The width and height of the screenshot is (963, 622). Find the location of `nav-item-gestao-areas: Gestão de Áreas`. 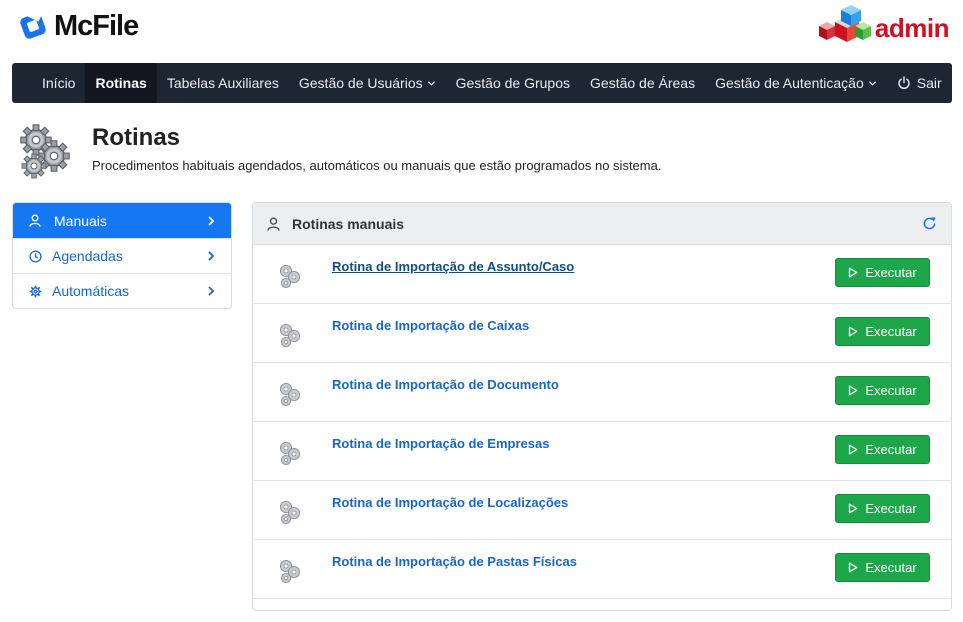

nav-item-gestao-areas: Gestão de Áreas is located at coordinates (642, 83).